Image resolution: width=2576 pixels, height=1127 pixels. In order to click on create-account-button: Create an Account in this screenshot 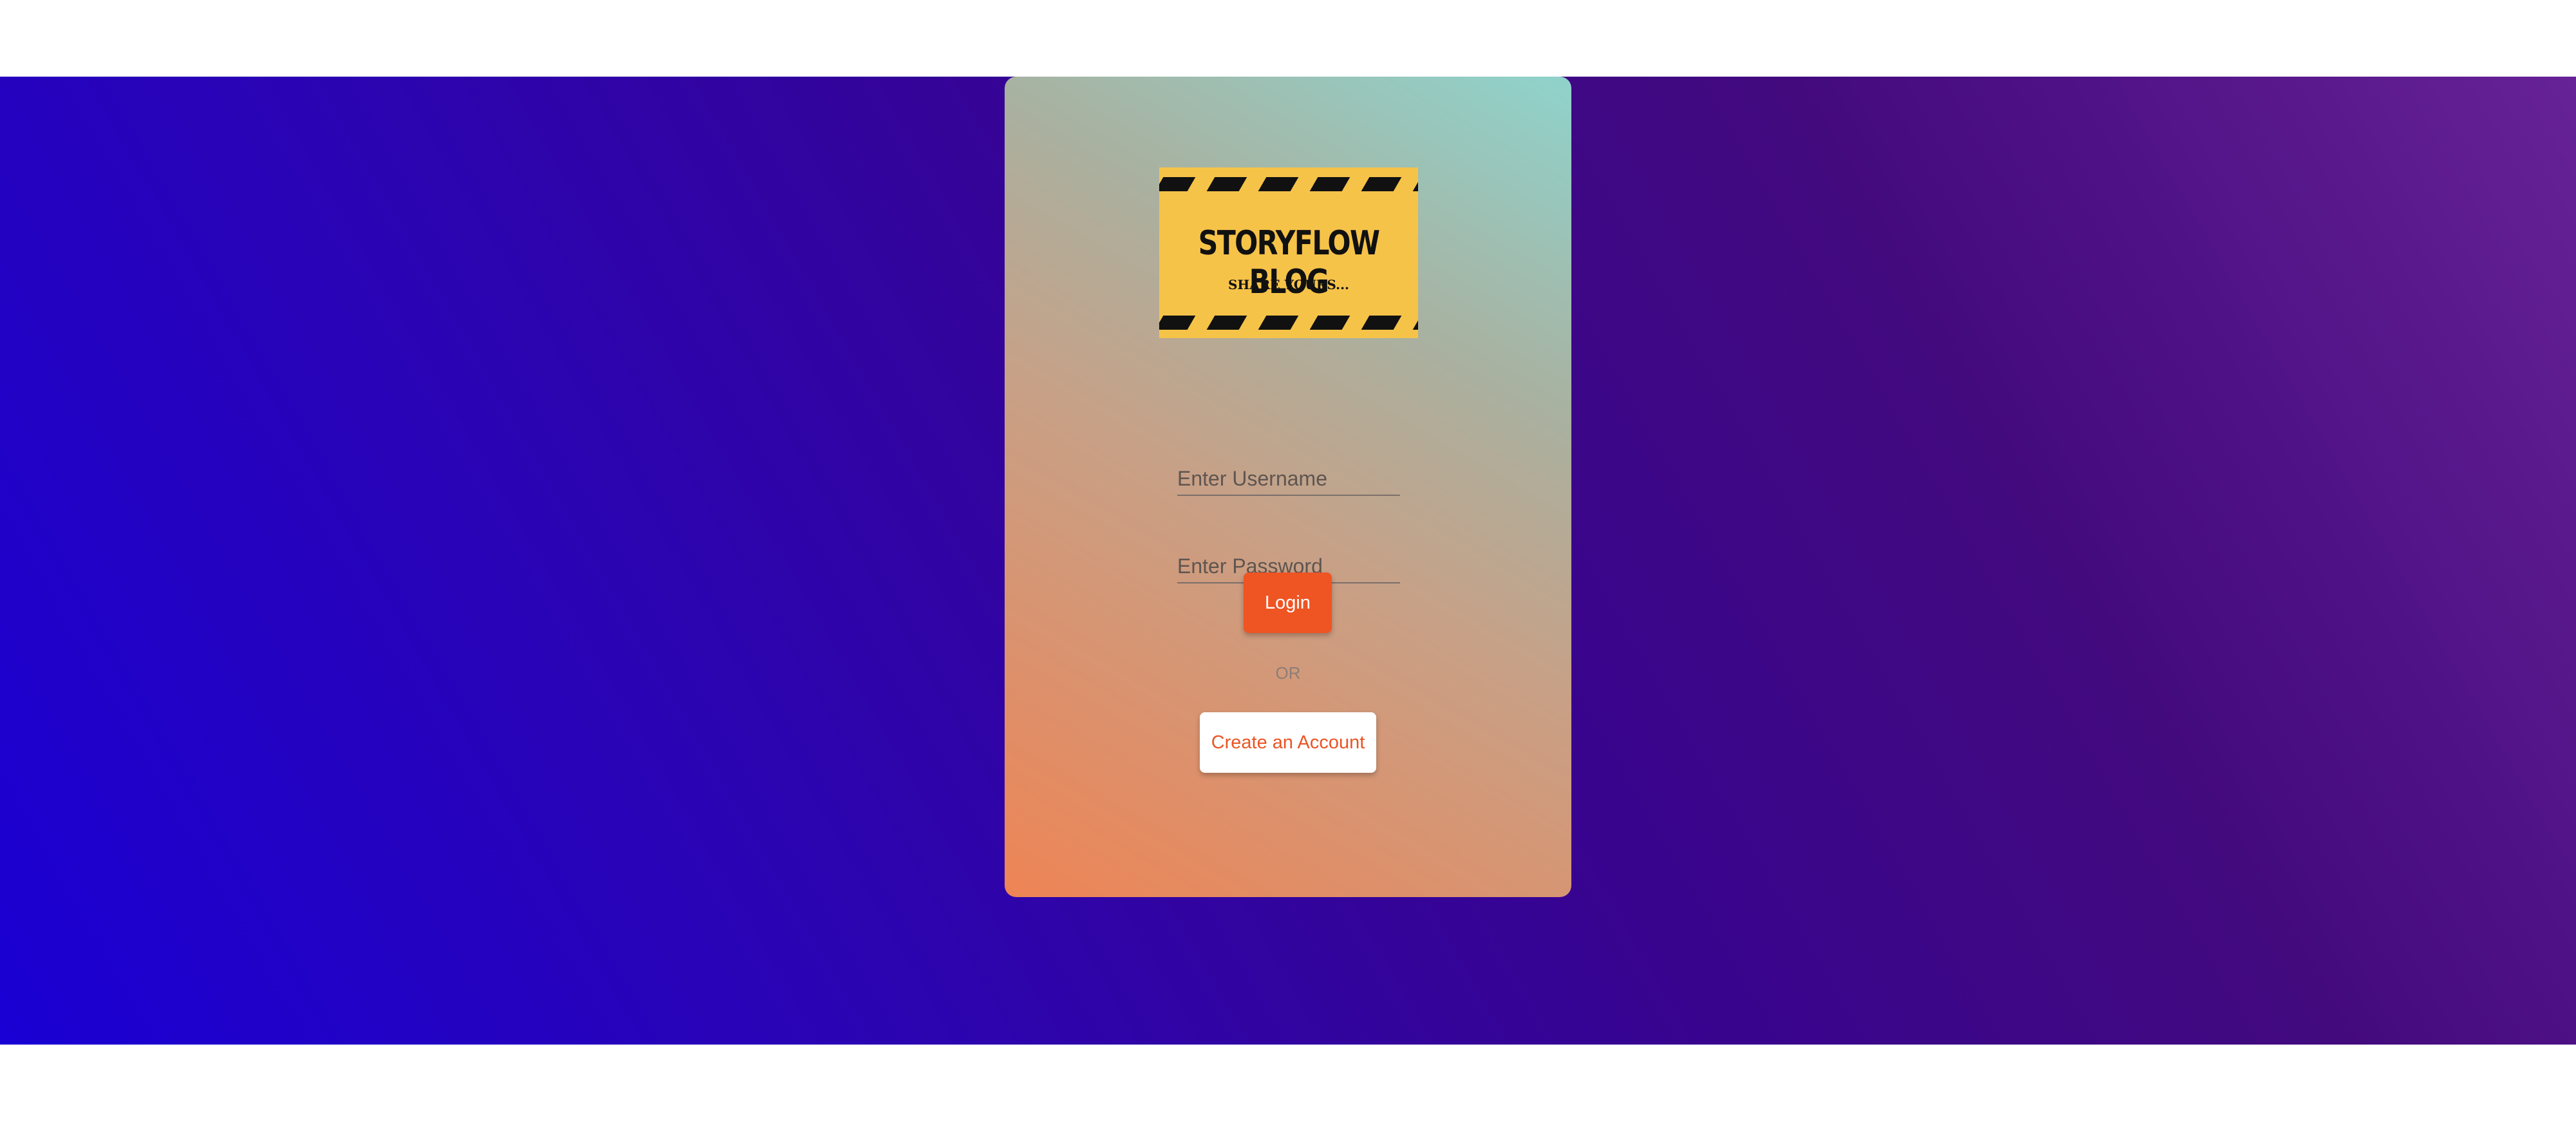, I will do `click(1288, 743)`.